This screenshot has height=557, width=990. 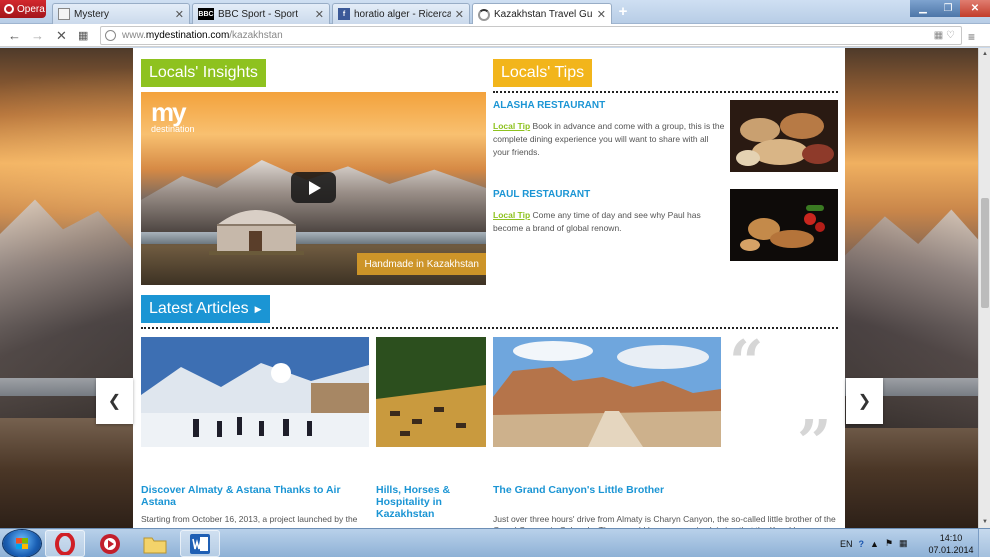 I want to click on word-icon, so click(x=200, y=543).